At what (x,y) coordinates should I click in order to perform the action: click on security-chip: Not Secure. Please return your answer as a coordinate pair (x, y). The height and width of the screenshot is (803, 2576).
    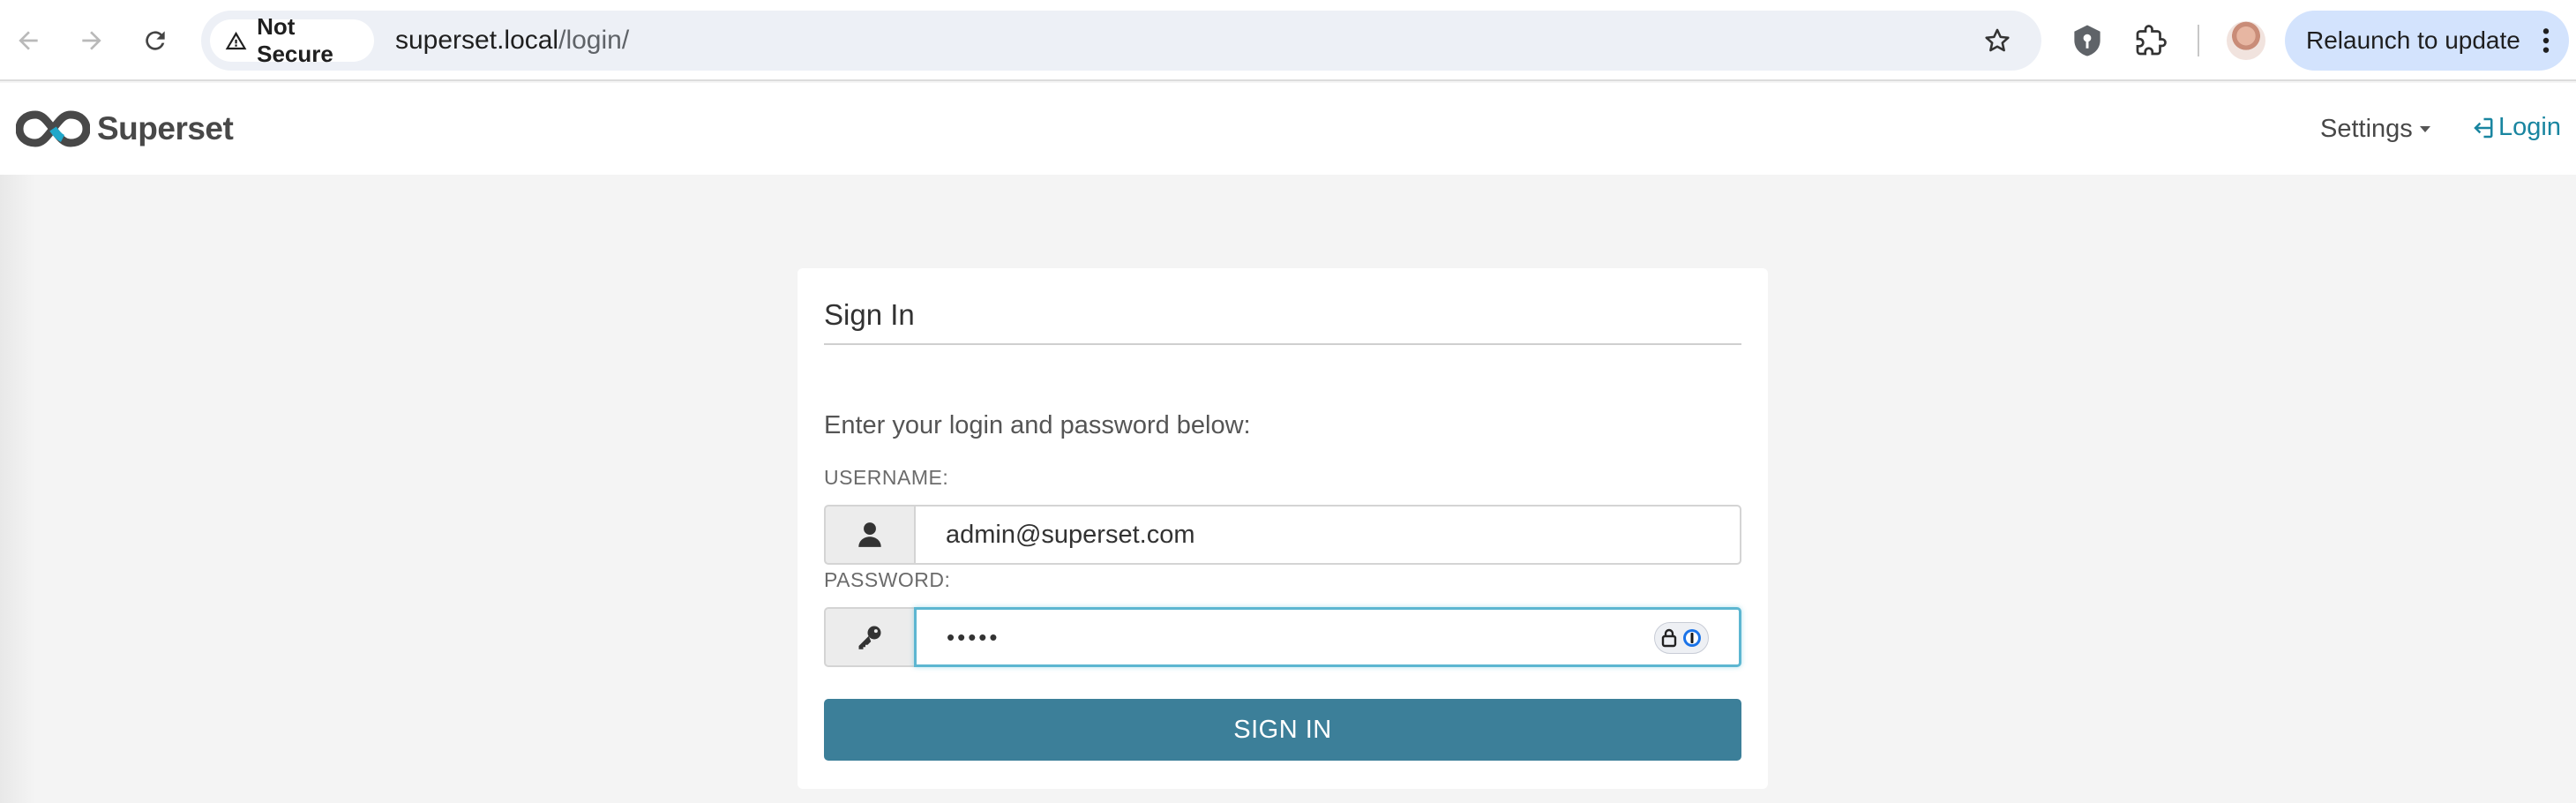
    Looking at the image, I should click on (292, 40).